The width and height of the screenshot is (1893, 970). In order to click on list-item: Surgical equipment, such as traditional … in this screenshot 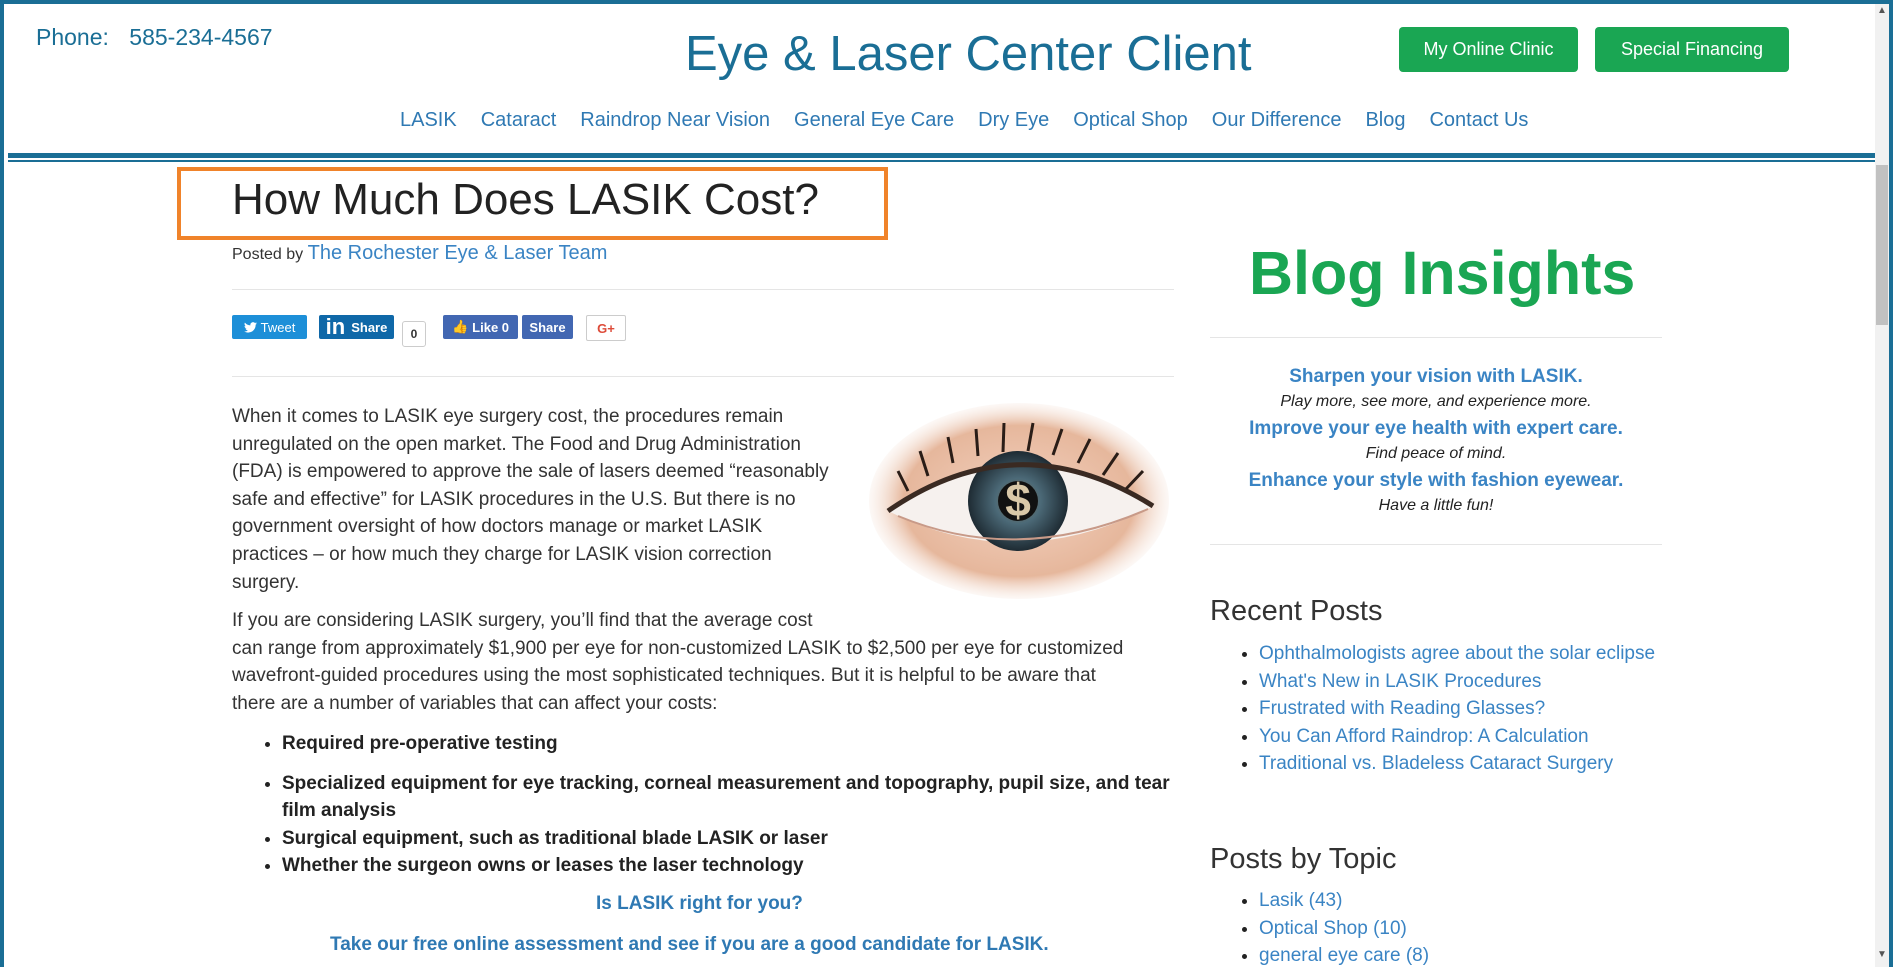, I will do `click(732, 839)`.